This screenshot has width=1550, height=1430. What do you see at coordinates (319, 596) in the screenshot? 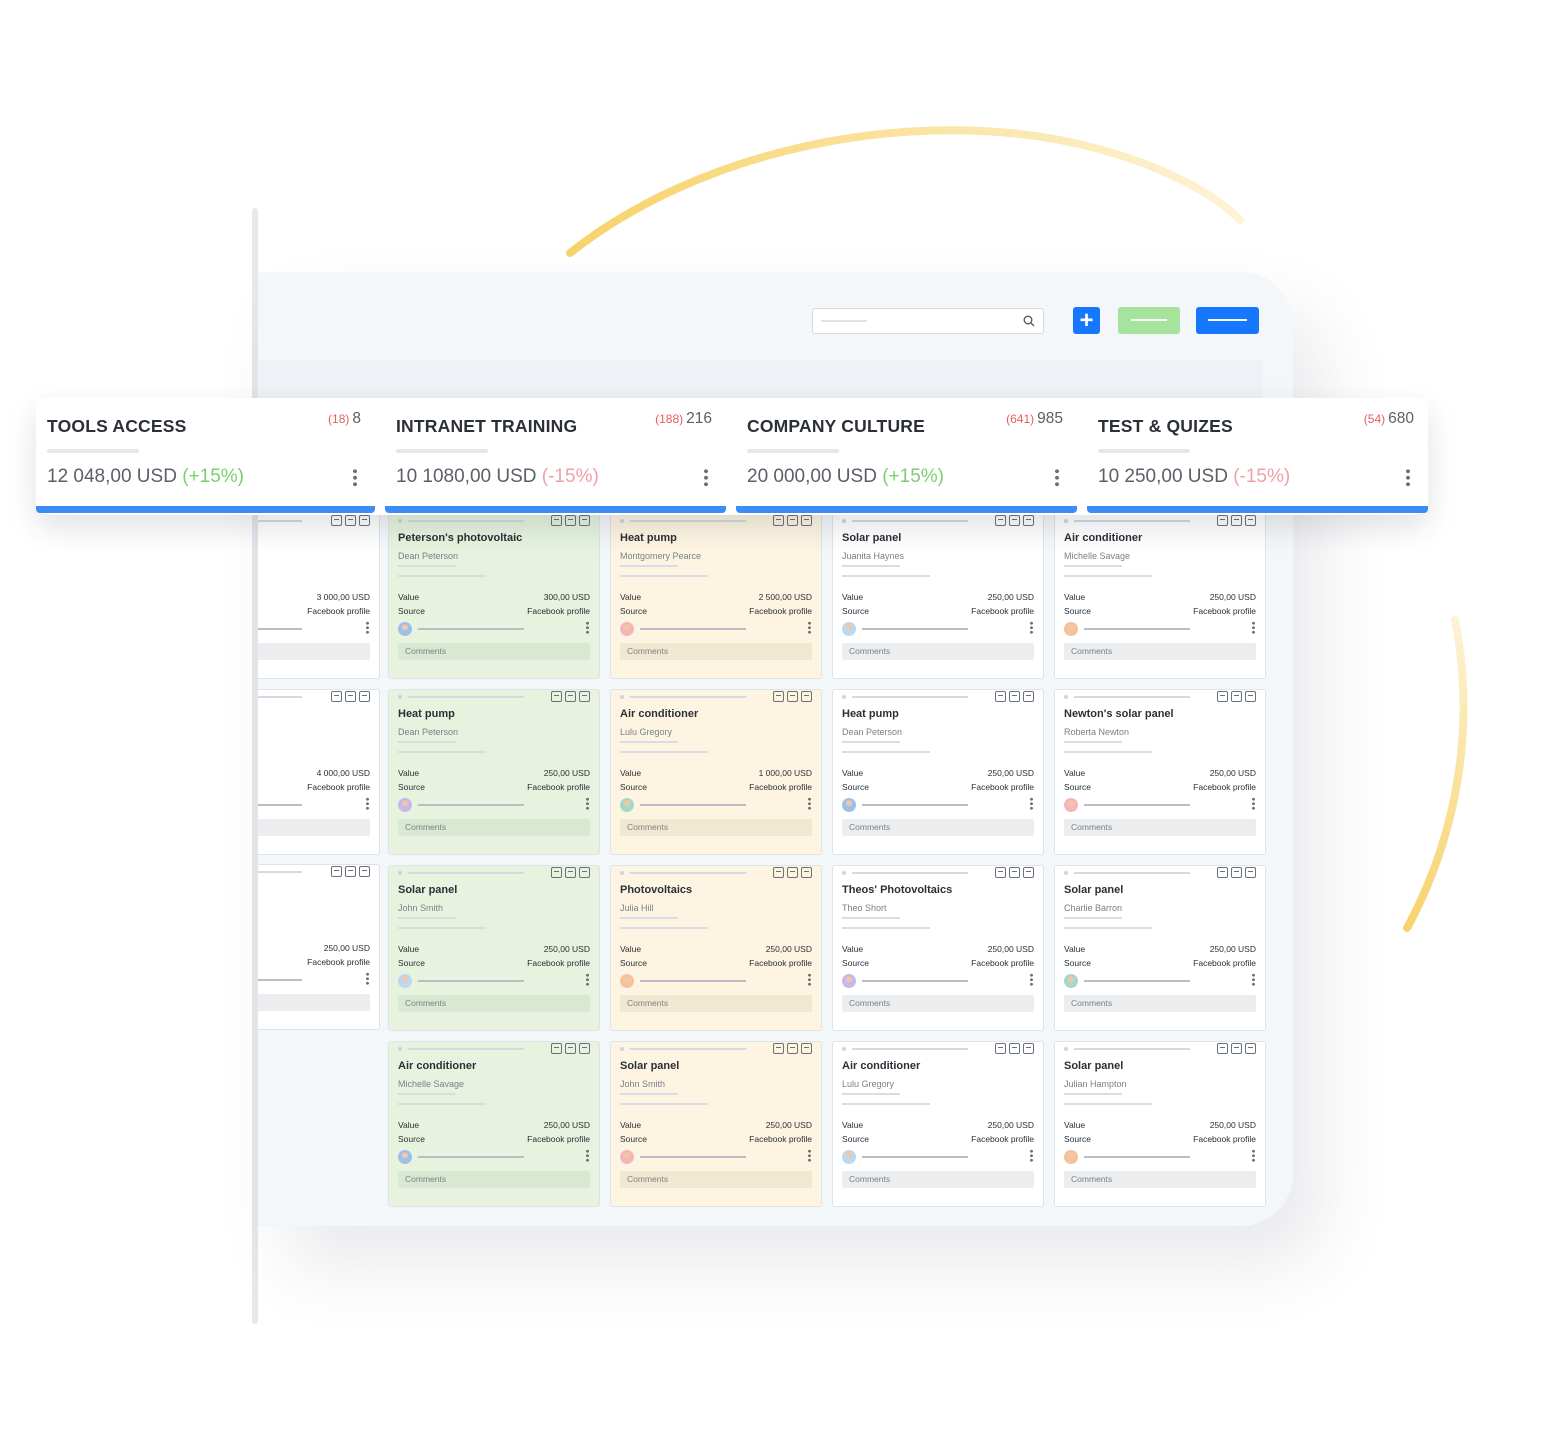
I see `deal-card-partial: 3 000,00 USD Facebook profile` at bounding box center [319, 596].